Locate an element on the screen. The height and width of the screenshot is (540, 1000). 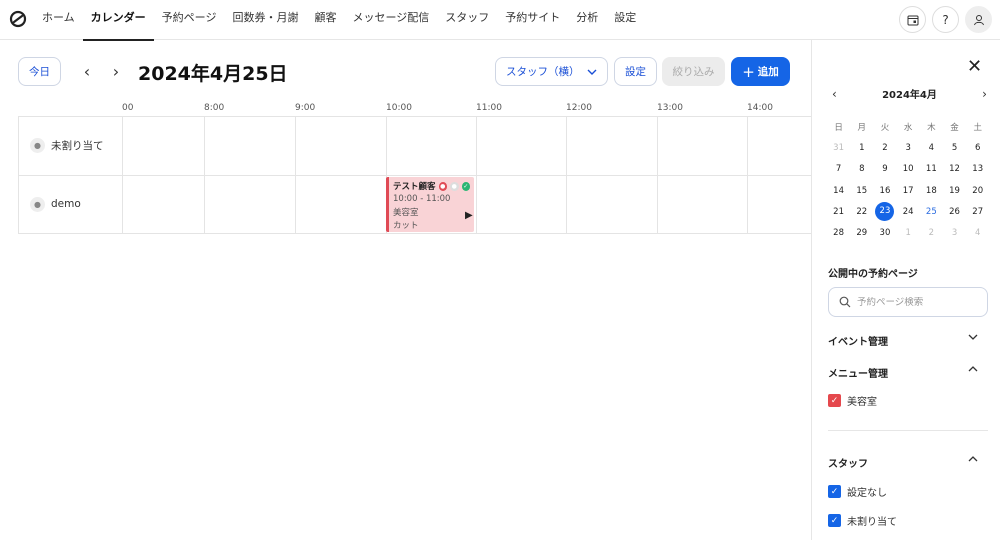
calendar-day: 20 is located at coordinates (977, 191).